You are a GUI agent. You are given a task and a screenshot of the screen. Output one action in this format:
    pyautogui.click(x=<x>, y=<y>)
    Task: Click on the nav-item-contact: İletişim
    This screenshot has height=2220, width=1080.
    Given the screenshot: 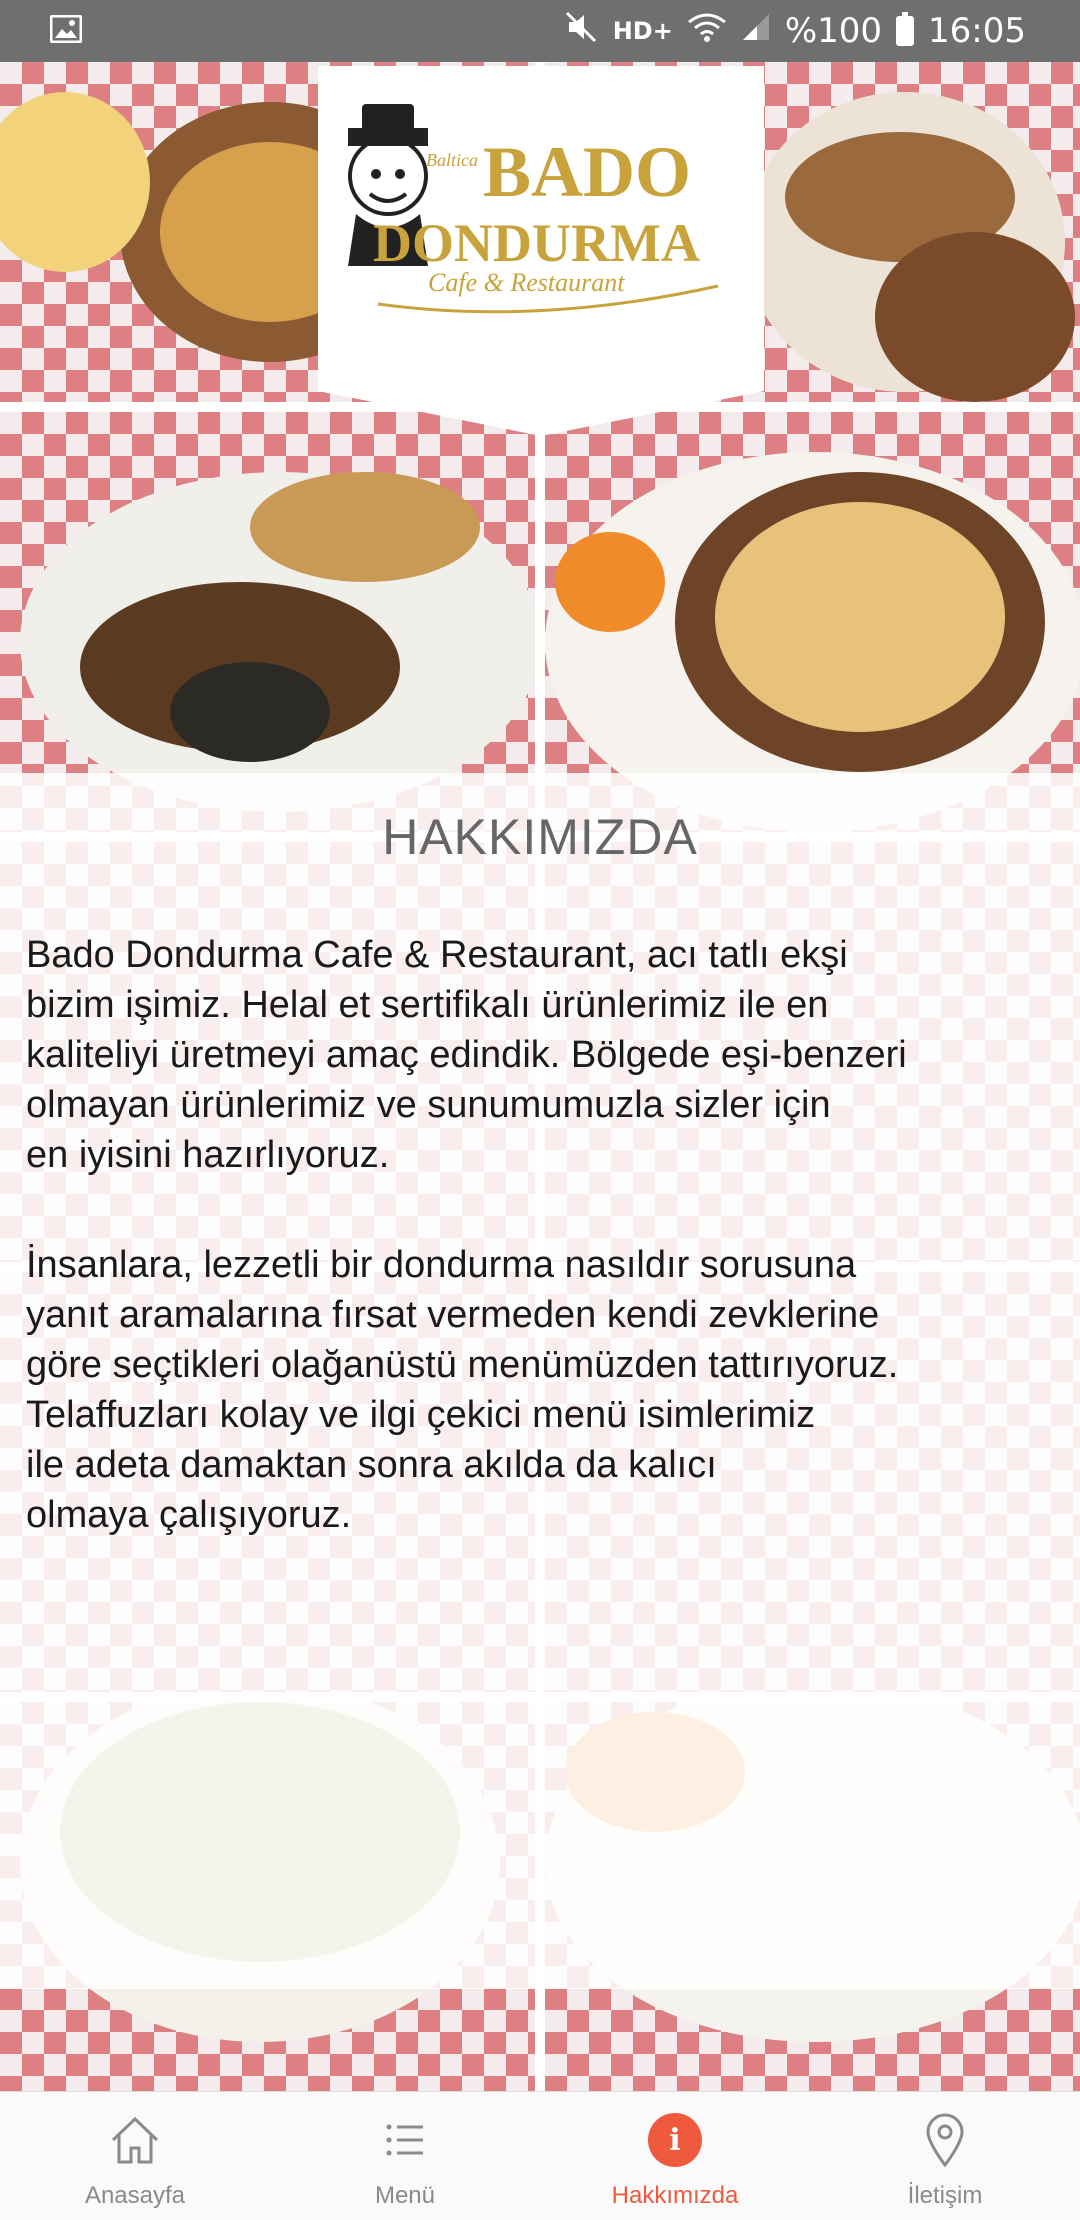 What is the action you would take?
    pyautogui.click(x=945, y=2156)
    